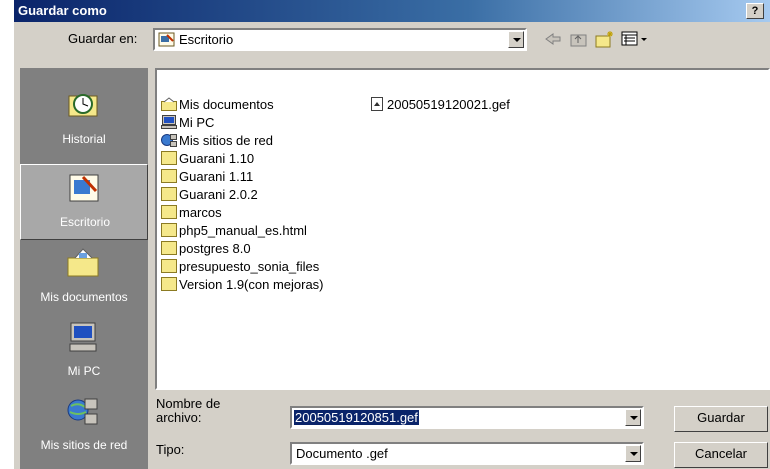 The width and height of the screenshot is (770, 469). What do you see at coordinates (467, 453) in the screenshot?
I see `filetype-combo: Documento .gef` at bounding box center [467, 453].